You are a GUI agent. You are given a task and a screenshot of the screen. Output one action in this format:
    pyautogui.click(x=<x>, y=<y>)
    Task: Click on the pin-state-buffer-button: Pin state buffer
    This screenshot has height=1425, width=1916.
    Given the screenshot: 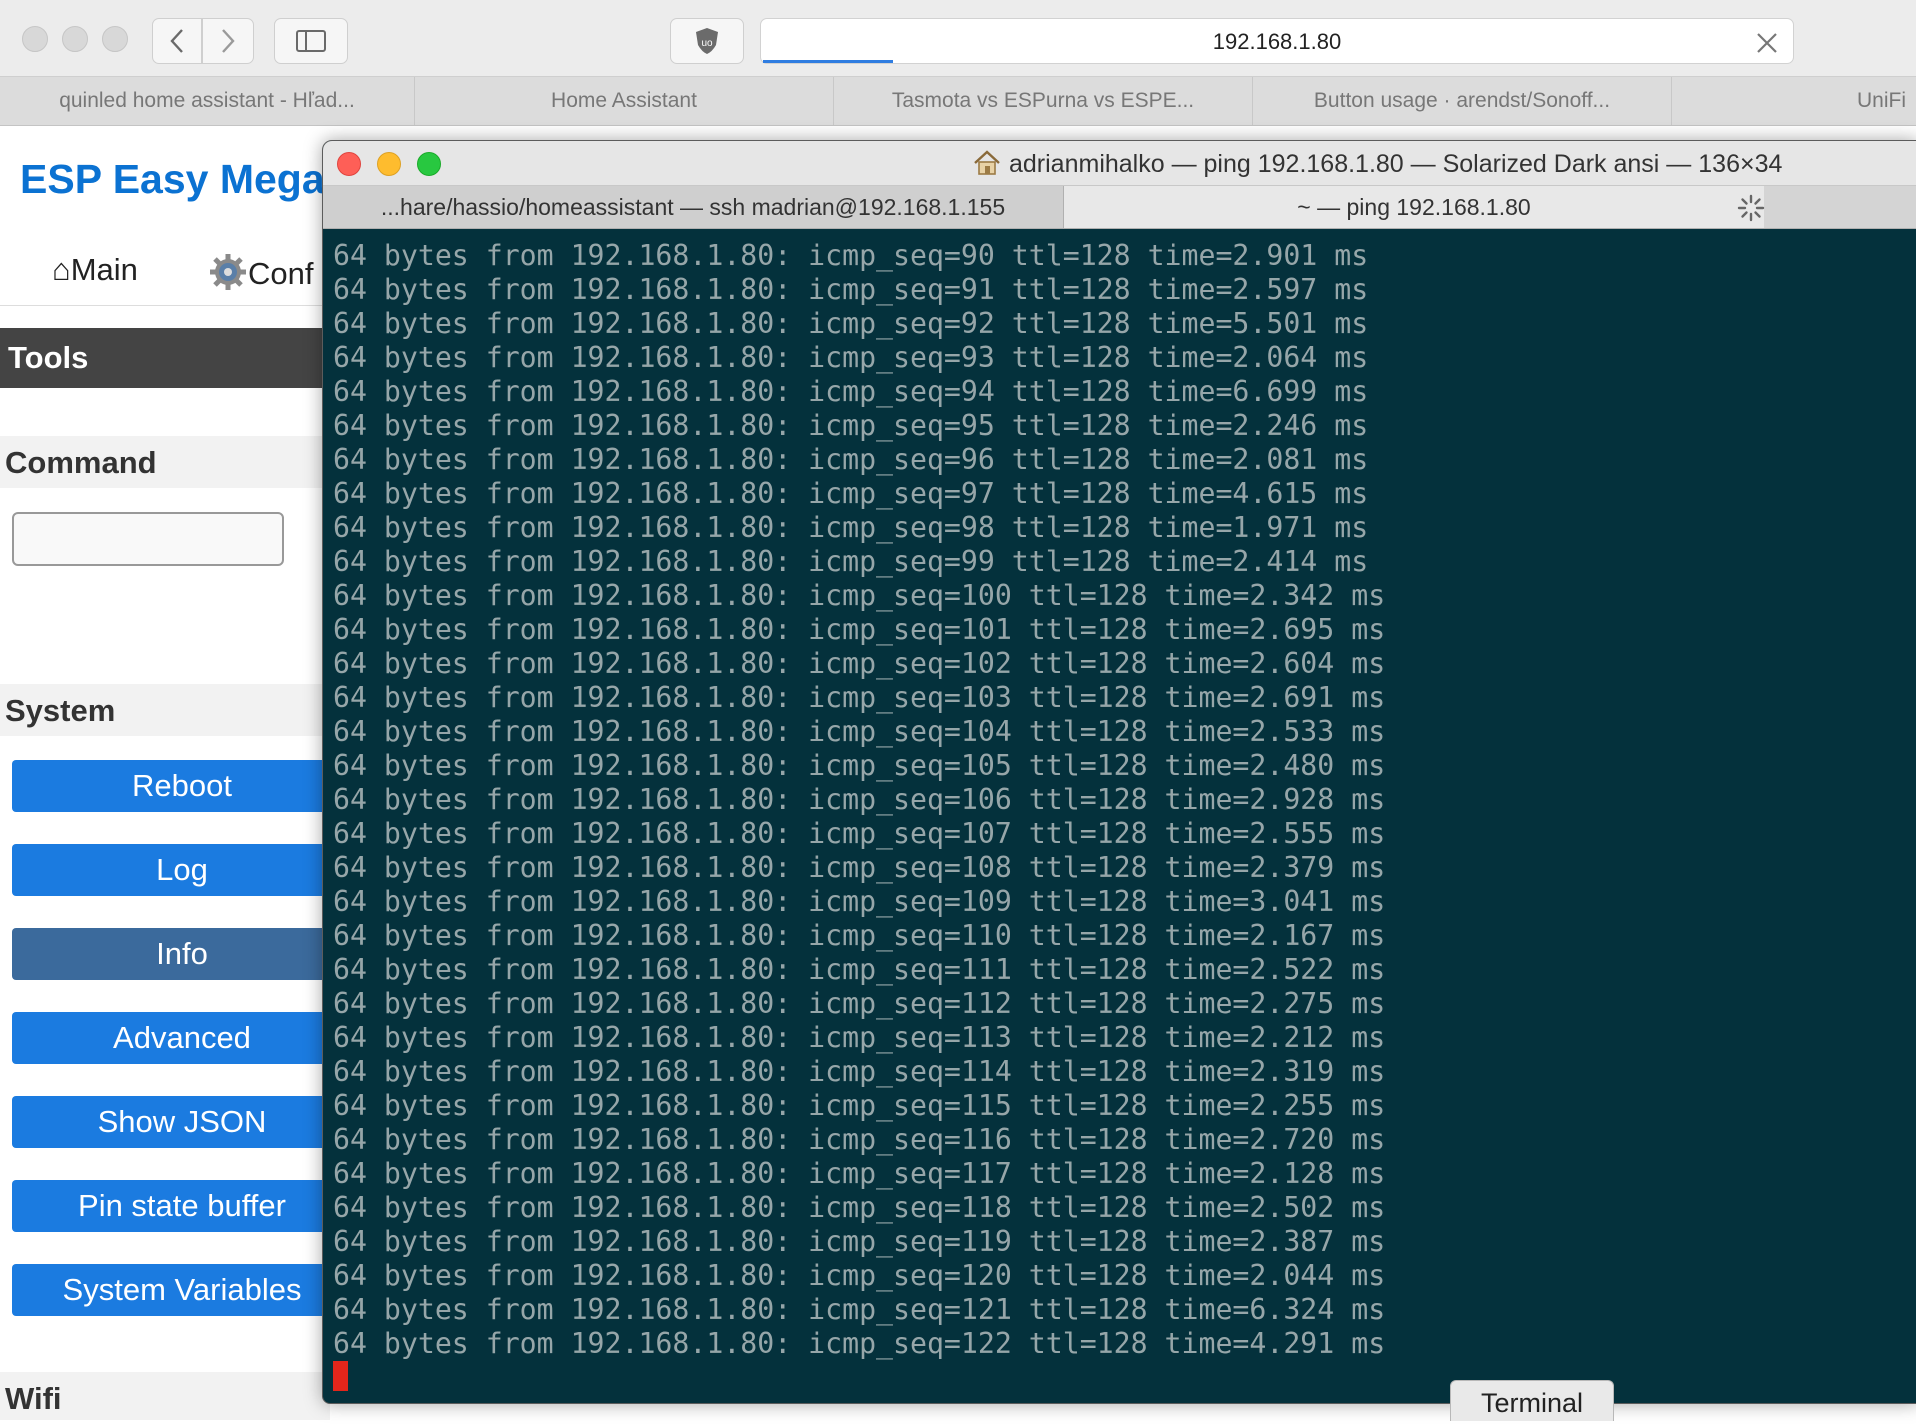 What is the action you would take?
    pyautogui.click(x=182, y=1206)
    